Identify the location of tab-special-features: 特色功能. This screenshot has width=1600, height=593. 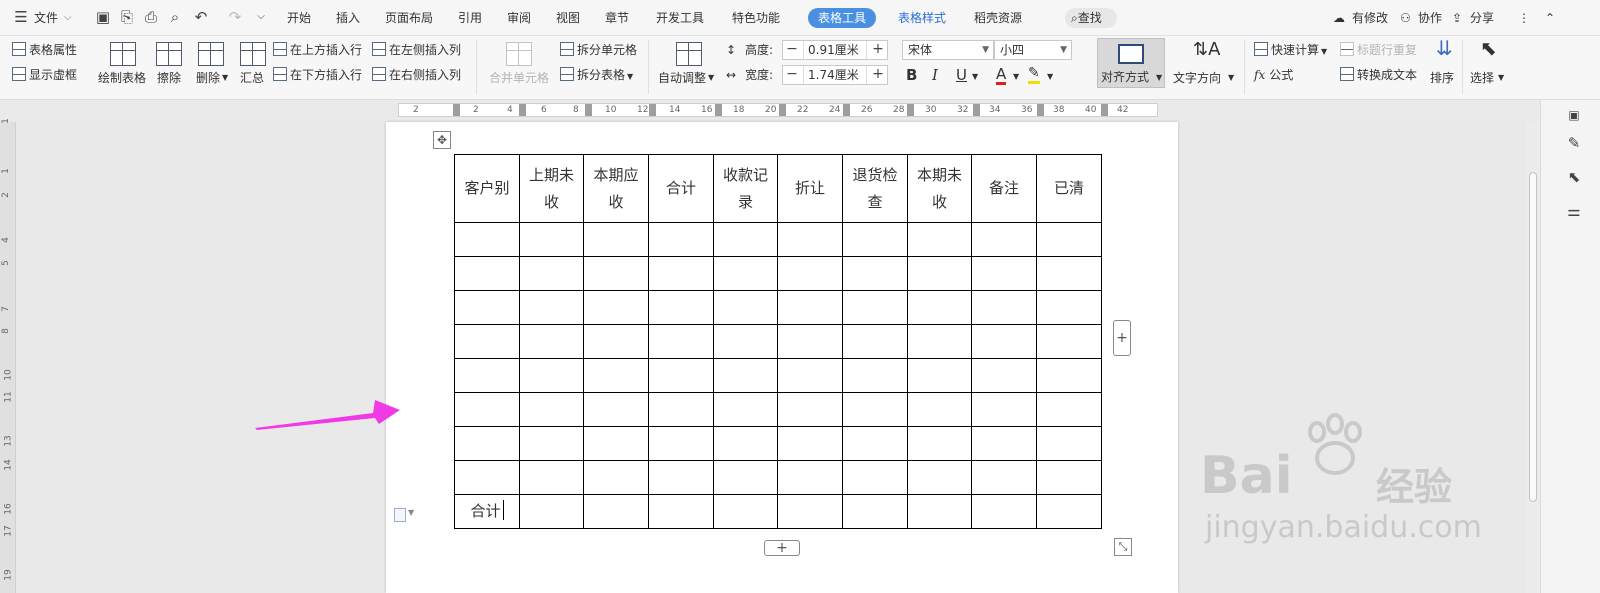
(756, 18).